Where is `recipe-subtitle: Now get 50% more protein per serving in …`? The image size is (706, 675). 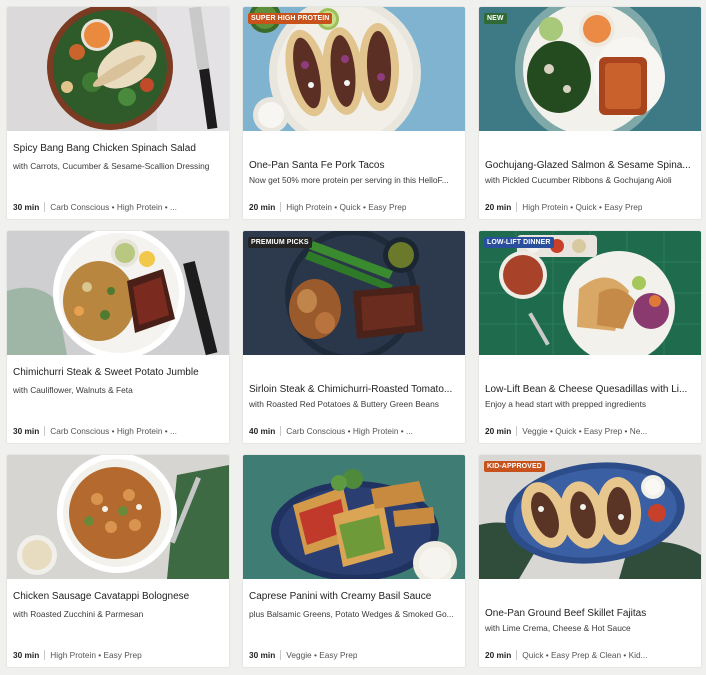 recipe-subtitle: Now get 50% more protein per serving in … is located at coordinates (349, 180).